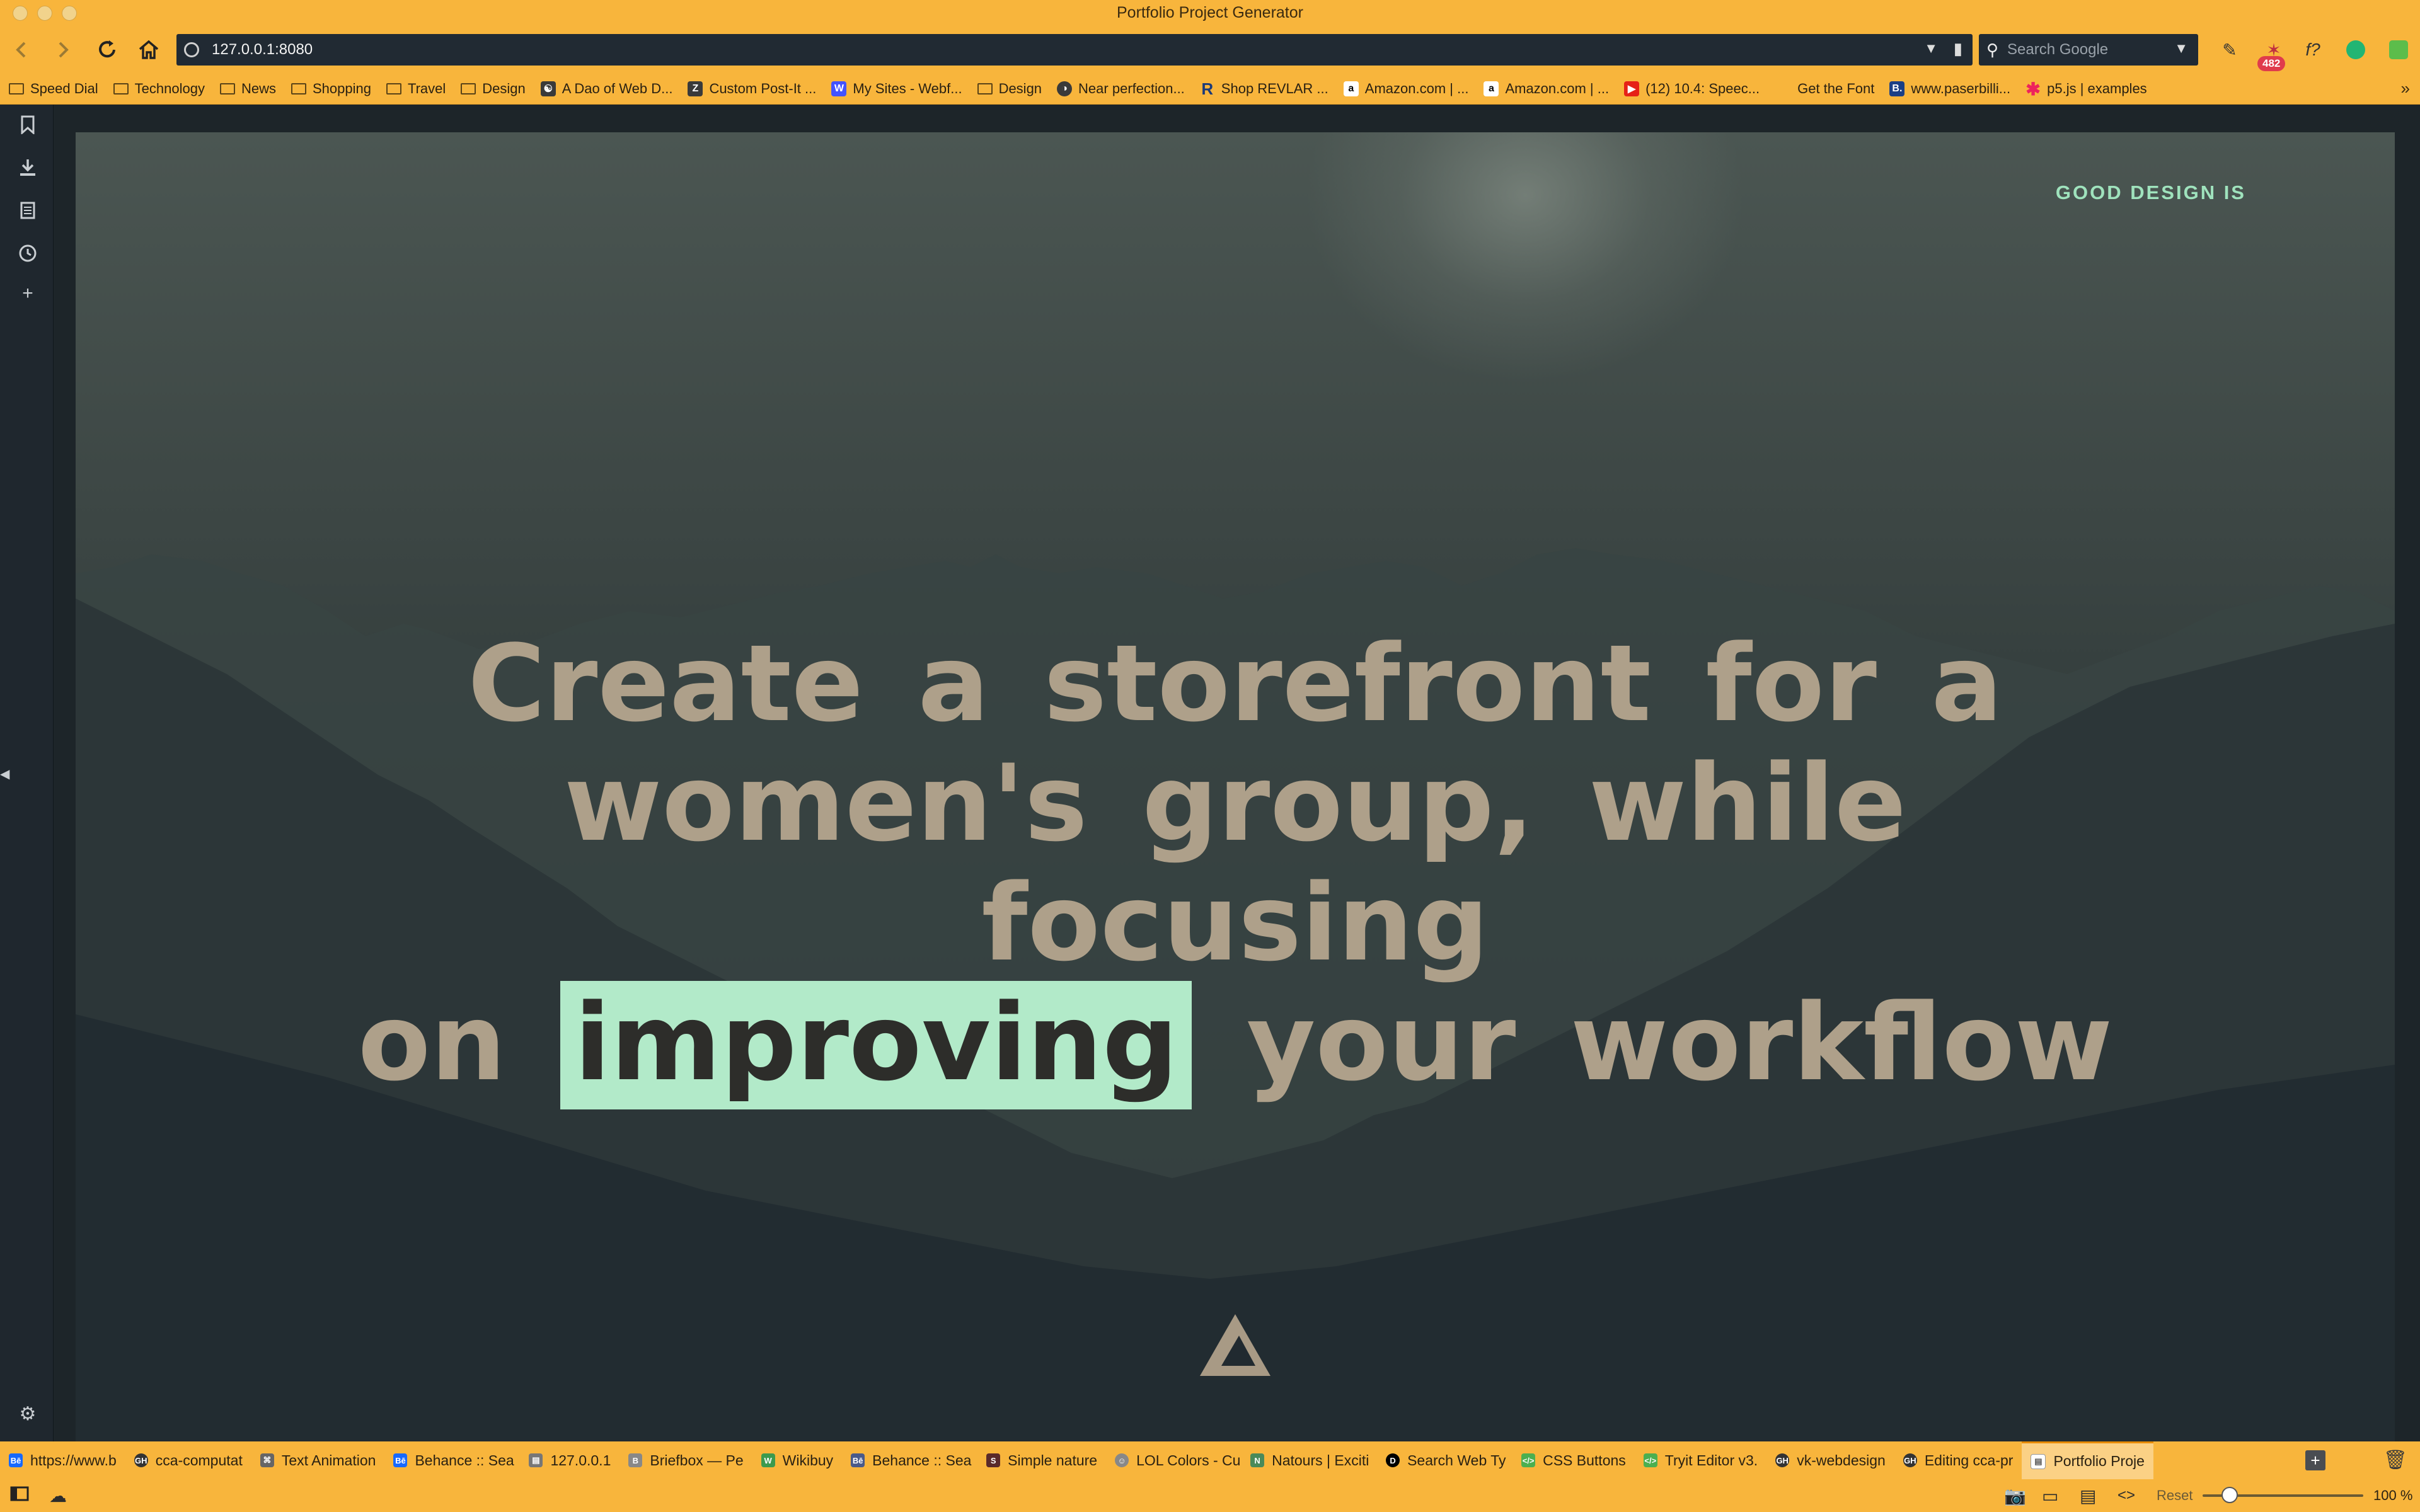 Image resolution: width=2420 pixels, height=1512 pixels. What do you see at coordinates (400, 1460) in the screenshot?
I see `behance-icon: Bē` at bounding box center [400, 1460].